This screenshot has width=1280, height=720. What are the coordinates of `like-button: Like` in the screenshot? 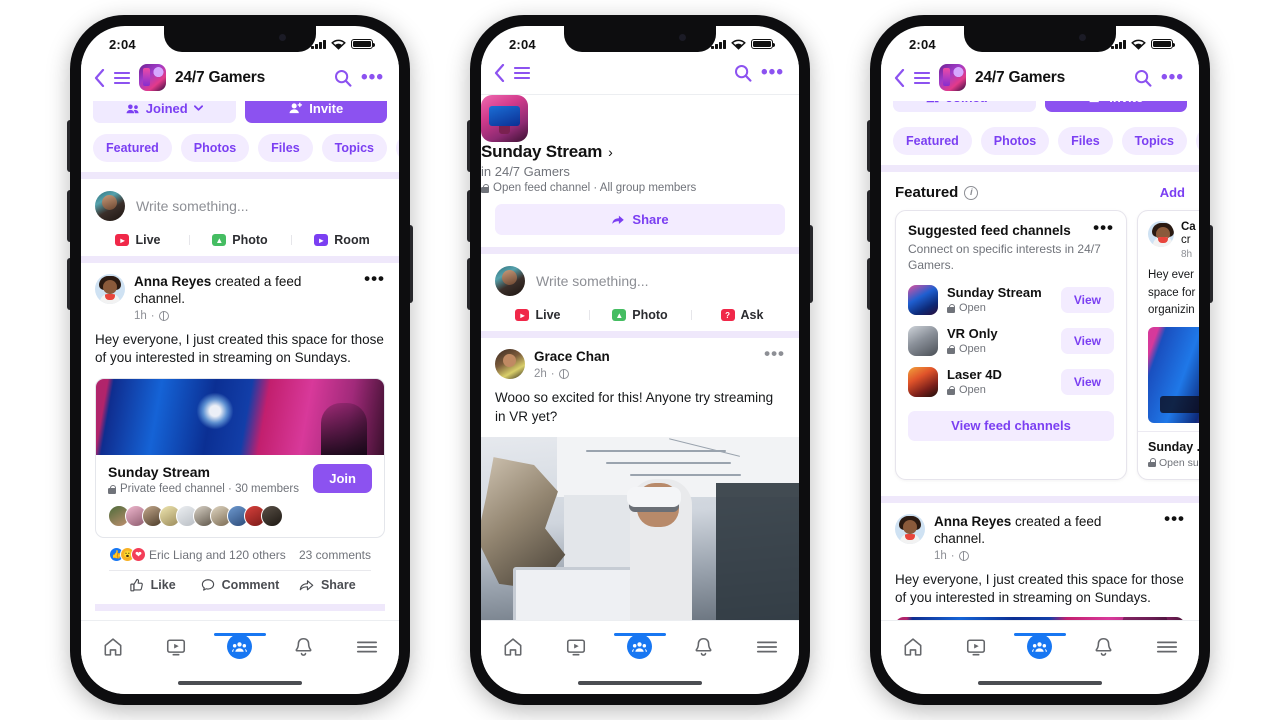 It's located at (152, 585).